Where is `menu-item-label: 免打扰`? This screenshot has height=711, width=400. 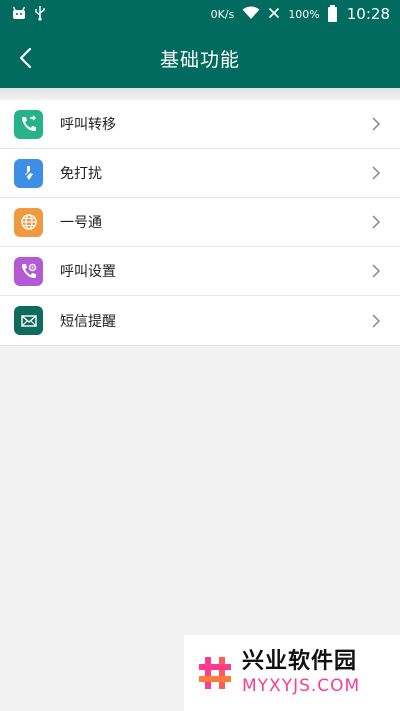 menu-item-label: 免打扰 is located at coordinates (81, 174).